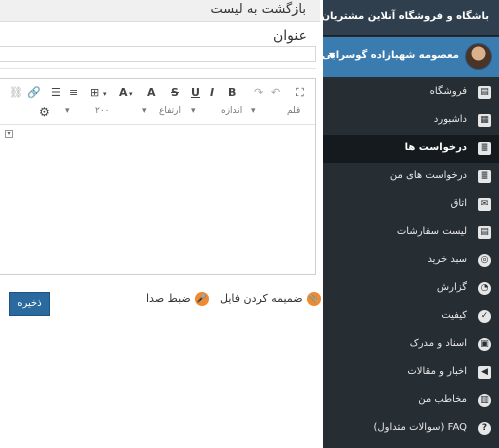 This screenshot has width=499, height=448. Describe the element at coordinates (451, 287) in the screenshot. I see `sidebar-item-label: گزارش` at that location.